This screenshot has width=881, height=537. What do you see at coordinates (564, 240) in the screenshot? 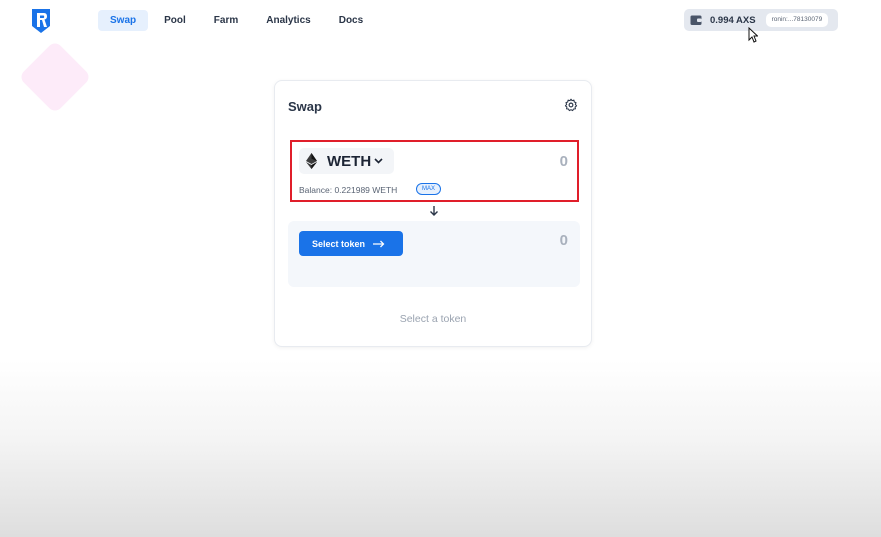
I see `to-amount-input: 0` at bounding box center [564, 240].